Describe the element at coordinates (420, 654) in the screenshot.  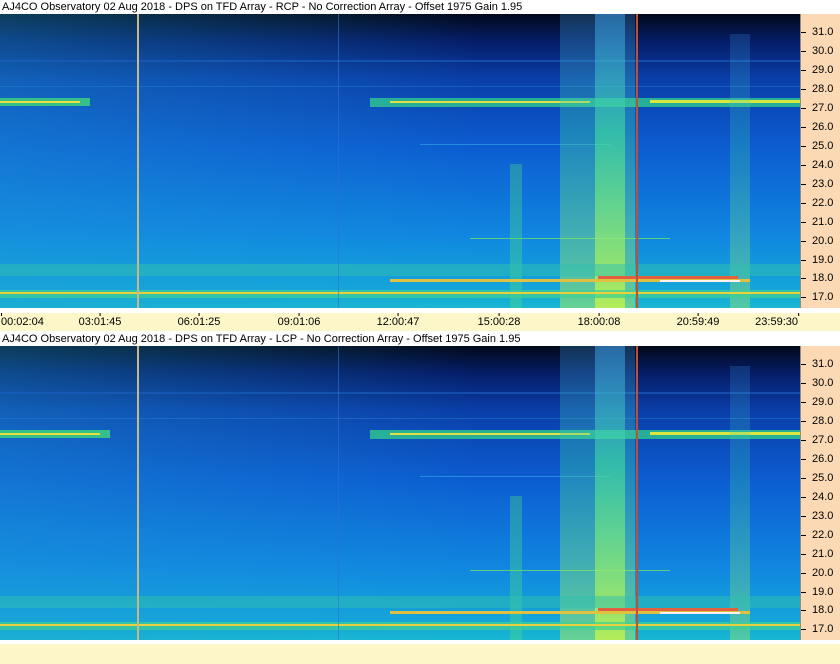
I see `time-axis-empty` at that location.